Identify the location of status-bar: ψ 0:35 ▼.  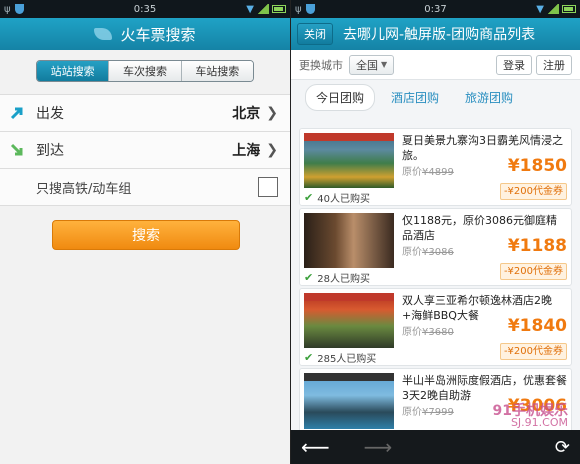
(145, 9).